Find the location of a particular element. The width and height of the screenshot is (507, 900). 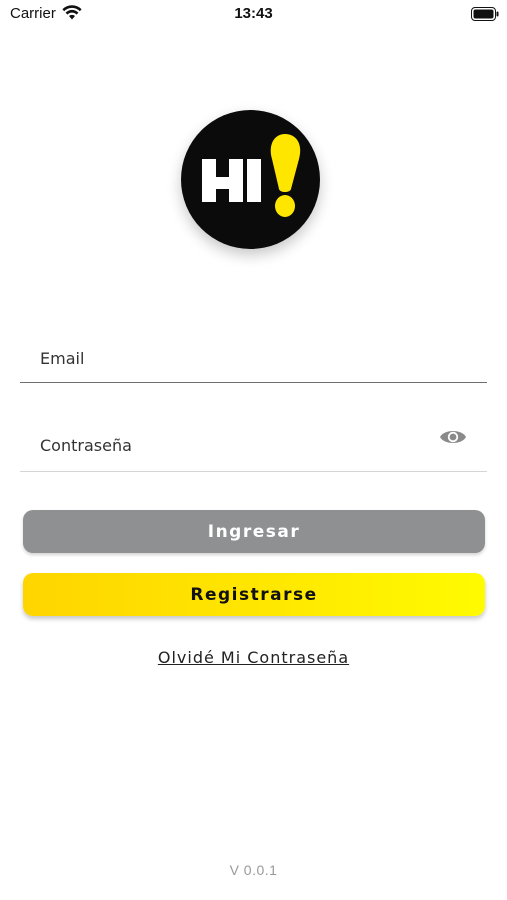

password-field-container is located at coordinates (253, 446).